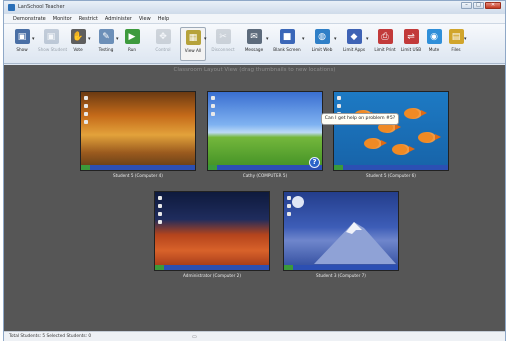 The image size is (506, 341). I want to click on toolbar-button-mute: ◉ Mute, so click(434, 44).